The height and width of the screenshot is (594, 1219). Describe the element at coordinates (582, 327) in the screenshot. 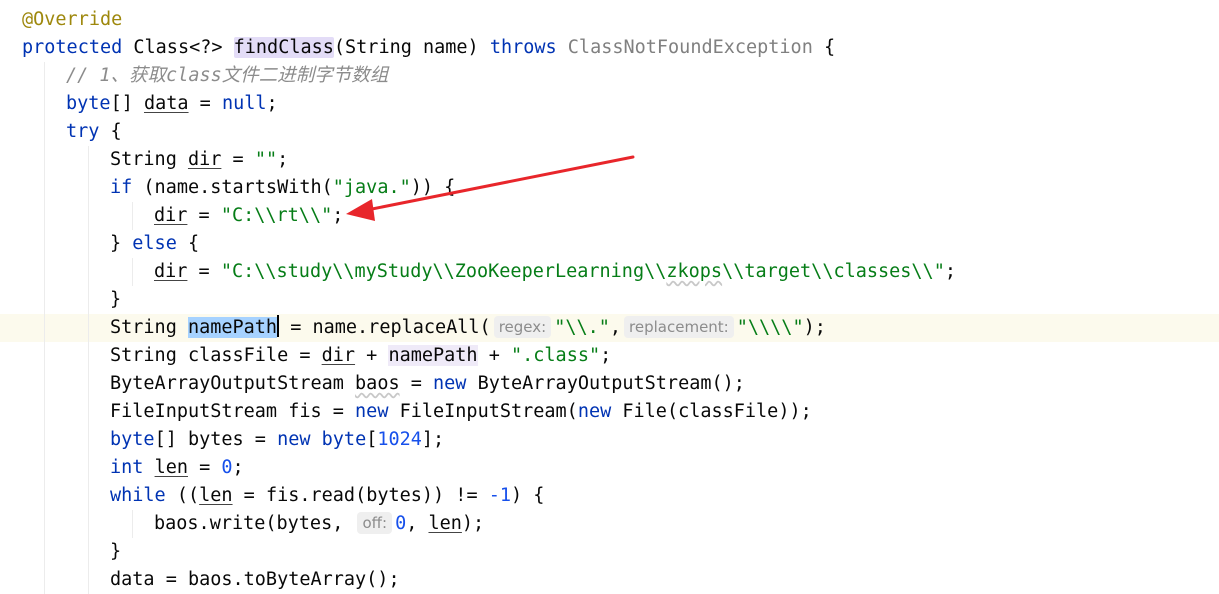

I see `string-literal: "\\."` at that location.